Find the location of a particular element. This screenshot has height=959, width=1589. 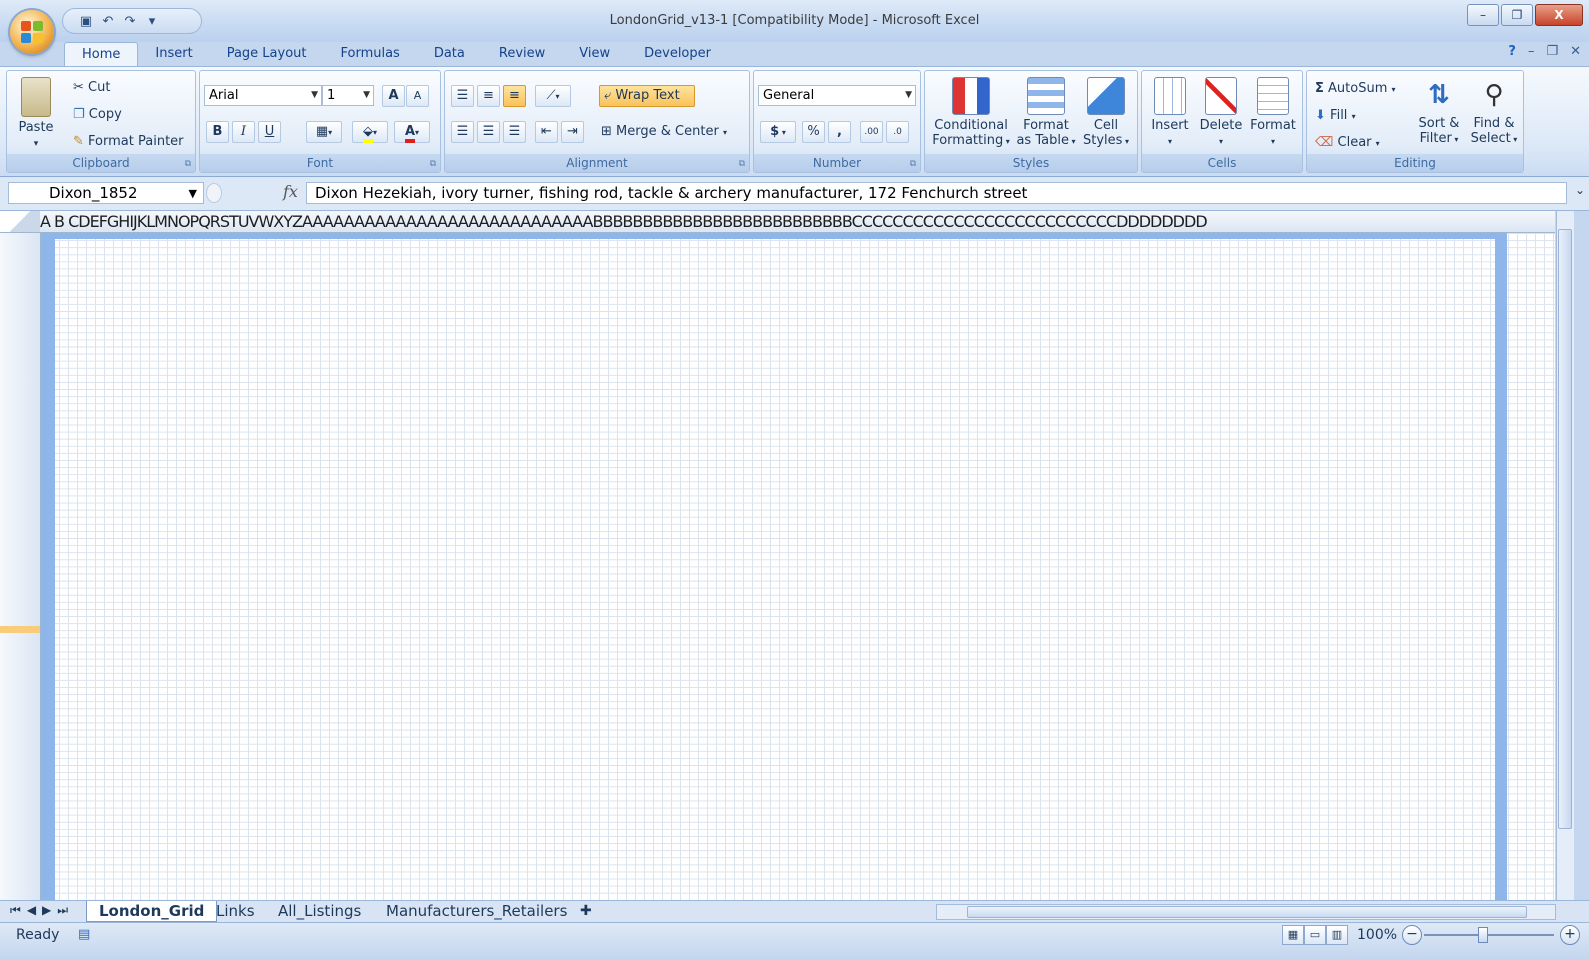

select-all-button is located at coordinates (20, 221).